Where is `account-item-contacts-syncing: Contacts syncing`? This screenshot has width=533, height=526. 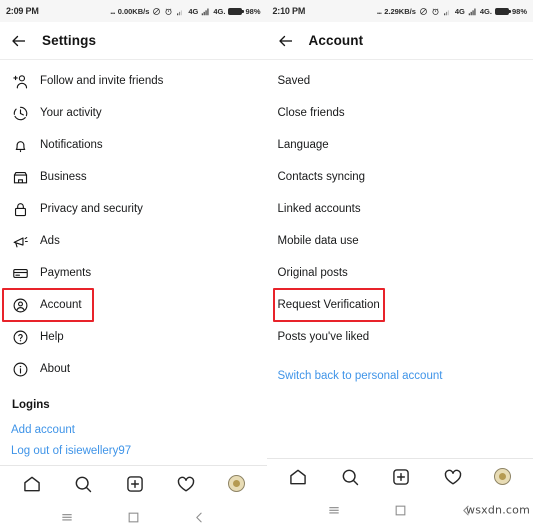 account-item-contacts-syncing: Contacts syncing is located at coordinates (400, 177).